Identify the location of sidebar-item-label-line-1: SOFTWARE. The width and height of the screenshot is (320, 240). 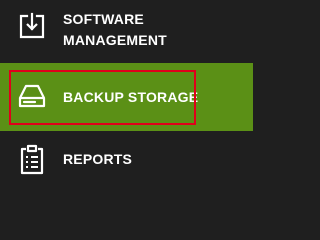
(103, 19).